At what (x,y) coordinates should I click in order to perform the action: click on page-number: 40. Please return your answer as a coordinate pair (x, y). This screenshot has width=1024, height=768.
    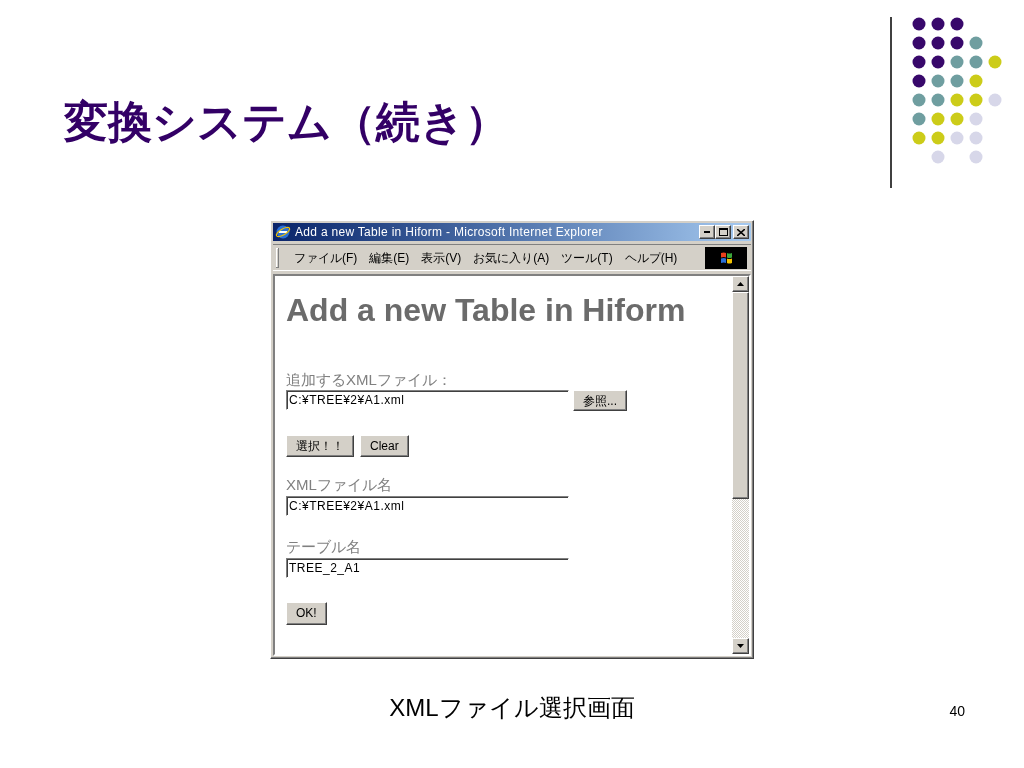
    Looking at the image, I should click on (957, 711).